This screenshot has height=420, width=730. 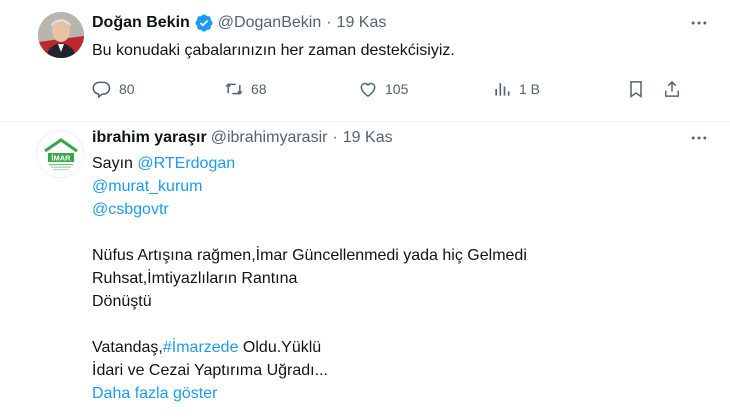 I want to click on text-line: Ruhsat,İmtiyazlıların Rantına, so click(x=195, y=278).